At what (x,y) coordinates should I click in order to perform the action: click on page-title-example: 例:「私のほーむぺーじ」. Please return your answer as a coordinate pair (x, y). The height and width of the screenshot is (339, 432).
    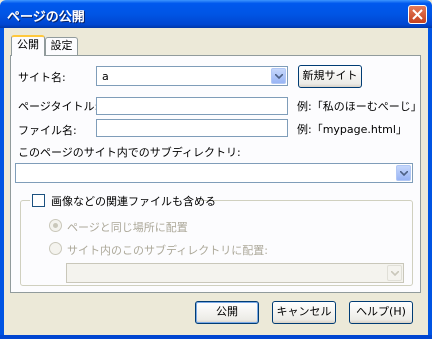
    Looking at the image, I should click on (359, 106).